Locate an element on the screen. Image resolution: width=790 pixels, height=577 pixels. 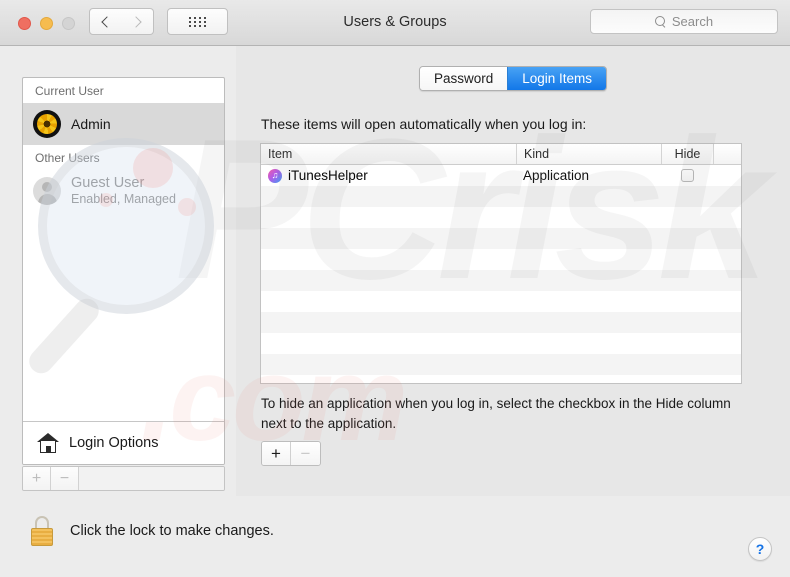
column-header-hide: Hide is located at coordinates (687, 154).